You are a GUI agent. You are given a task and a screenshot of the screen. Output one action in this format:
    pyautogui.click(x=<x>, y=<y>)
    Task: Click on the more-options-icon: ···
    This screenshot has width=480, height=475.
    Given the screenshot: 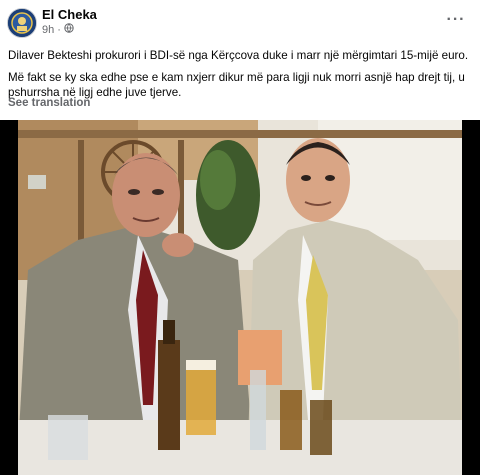 What is the action you would take?
    pyautogui.click(x=456, y=20)
    